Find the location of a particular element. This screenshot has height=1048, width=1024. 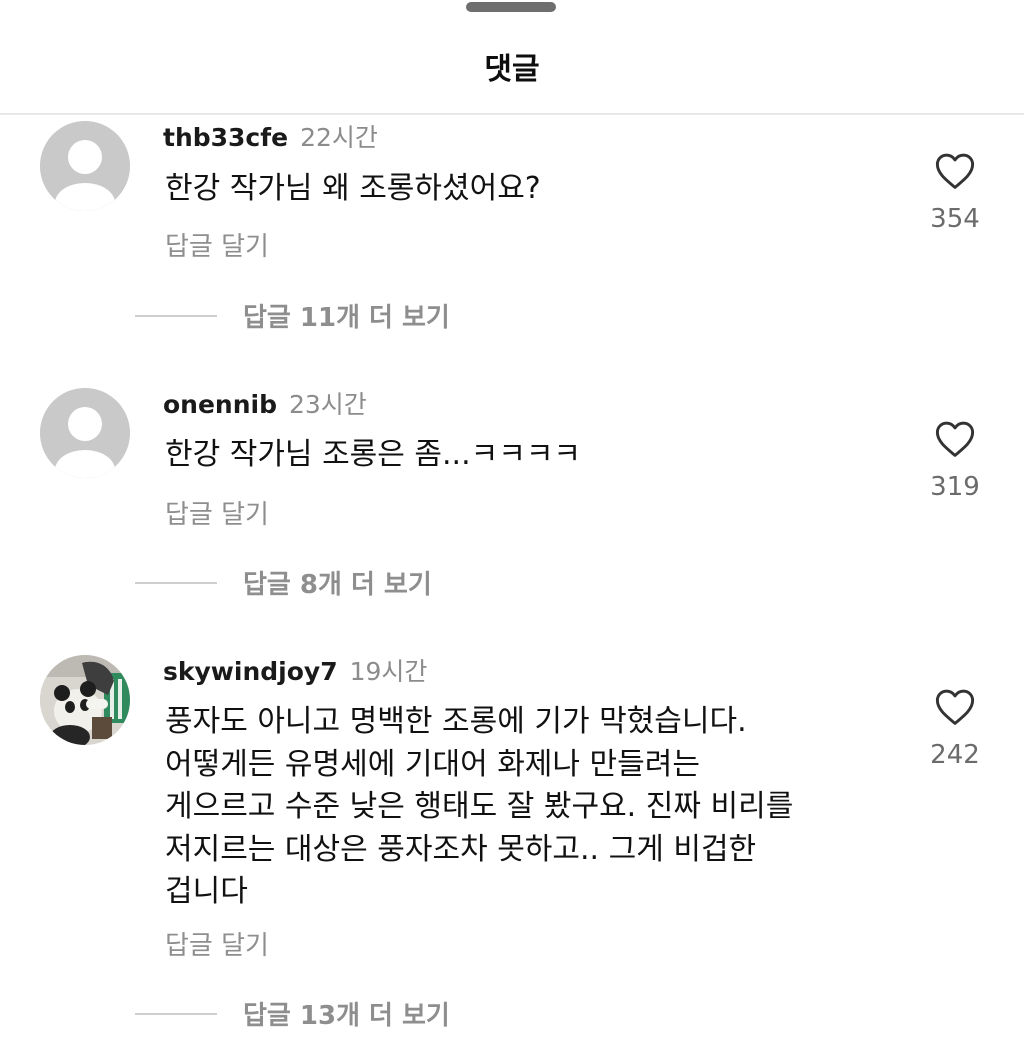

view-replies-button: 답글 11개 더 보기 is located at coordinates (292, 315).